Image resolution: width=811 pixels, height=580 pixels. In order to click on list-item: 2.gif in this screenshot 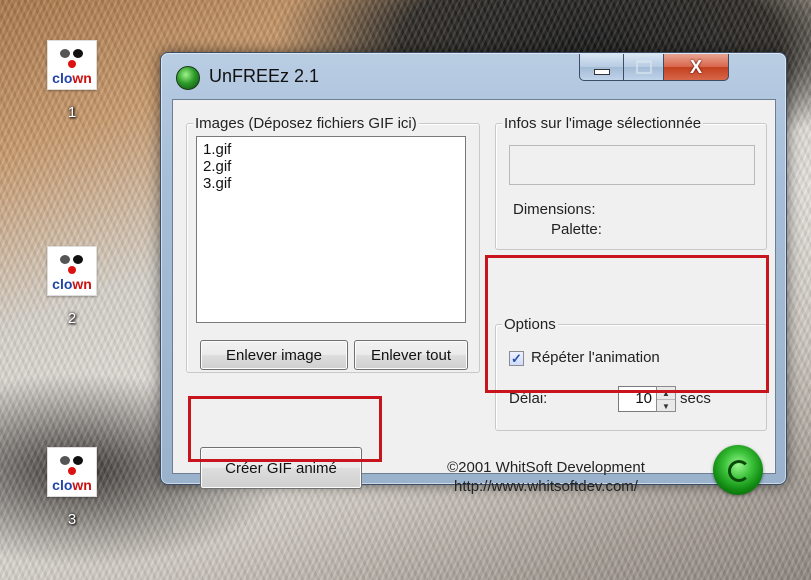, I will do `click(334, 166)`.